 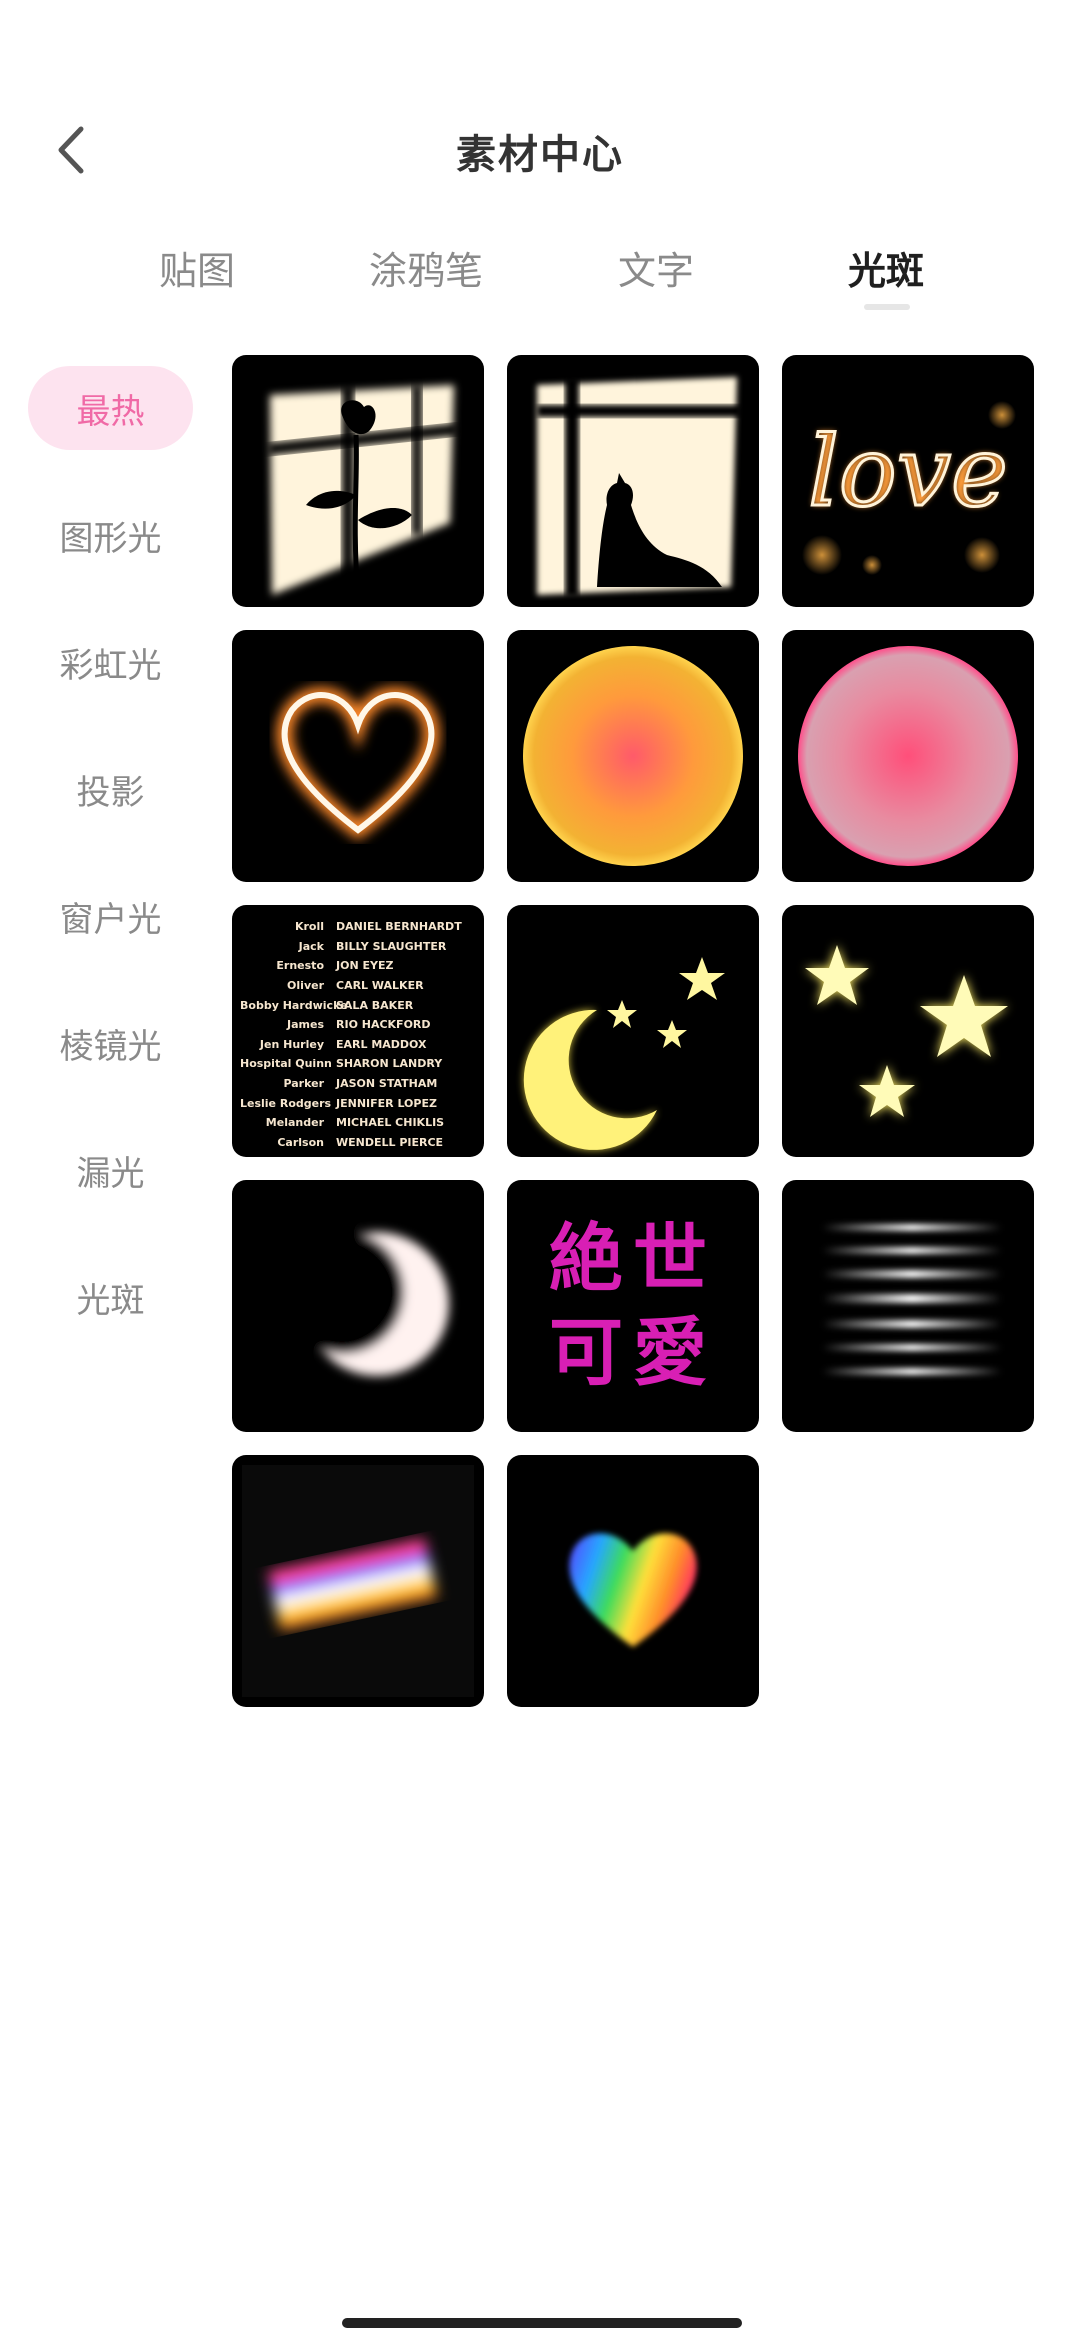 What do you see at coordinates (389, 1064) in the screenshot?
I see `credit-actor: SHARON LANDRY` at bounding box center [389, 1064].